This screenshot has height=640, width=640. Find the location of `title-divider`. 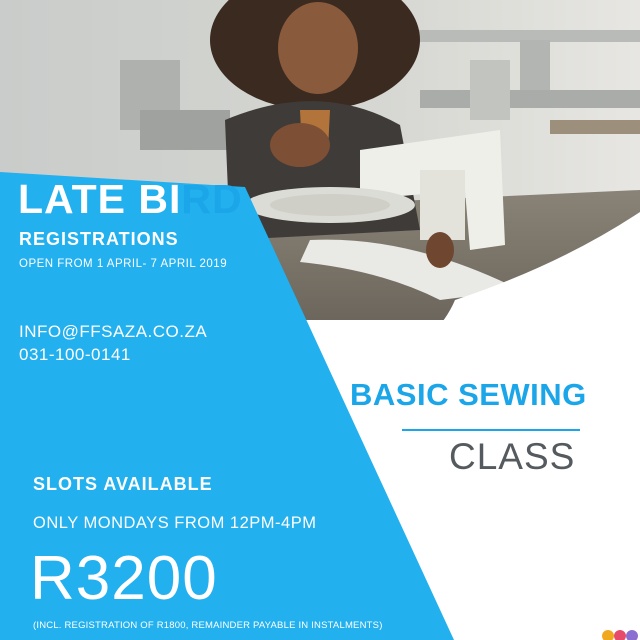

title-divider is located at coordinates (491, 430).